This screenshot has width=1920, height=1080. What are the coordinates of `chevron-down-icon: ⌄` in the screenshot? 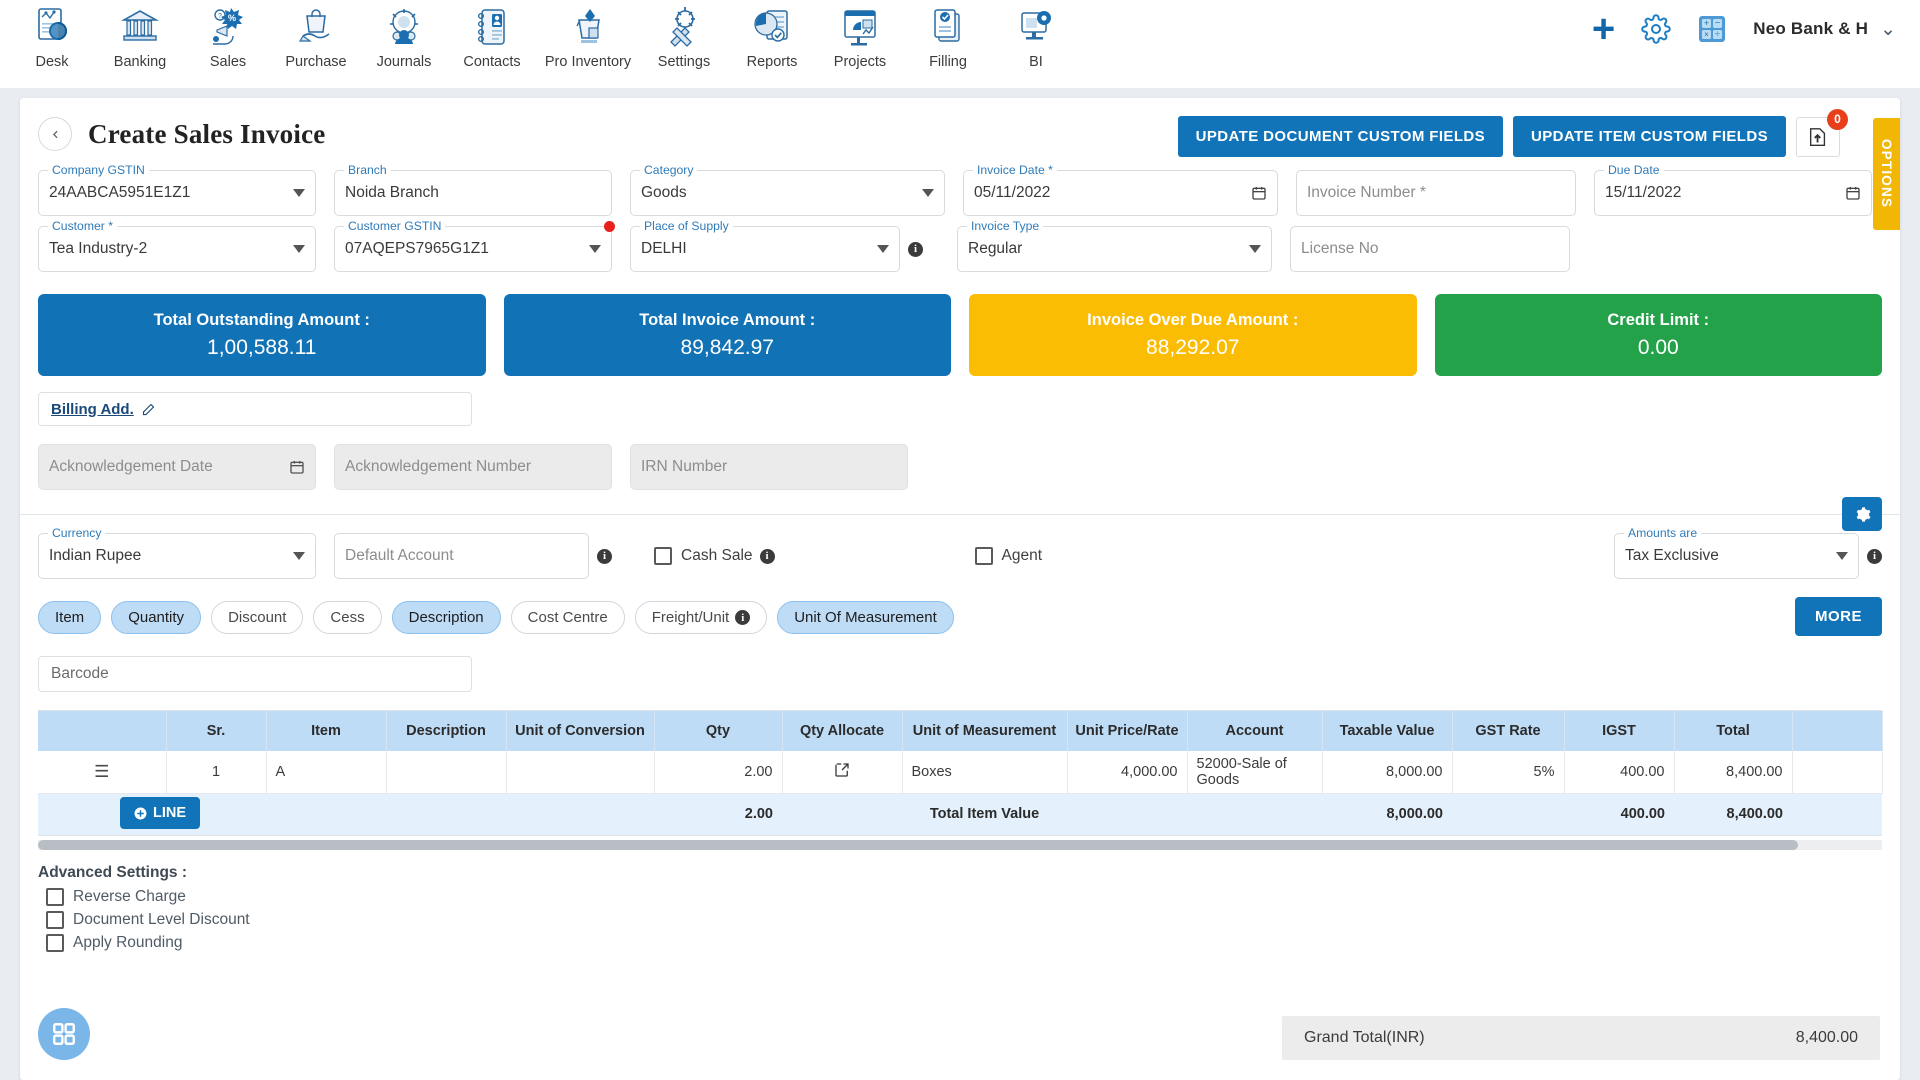 It's located at (1888, 29).